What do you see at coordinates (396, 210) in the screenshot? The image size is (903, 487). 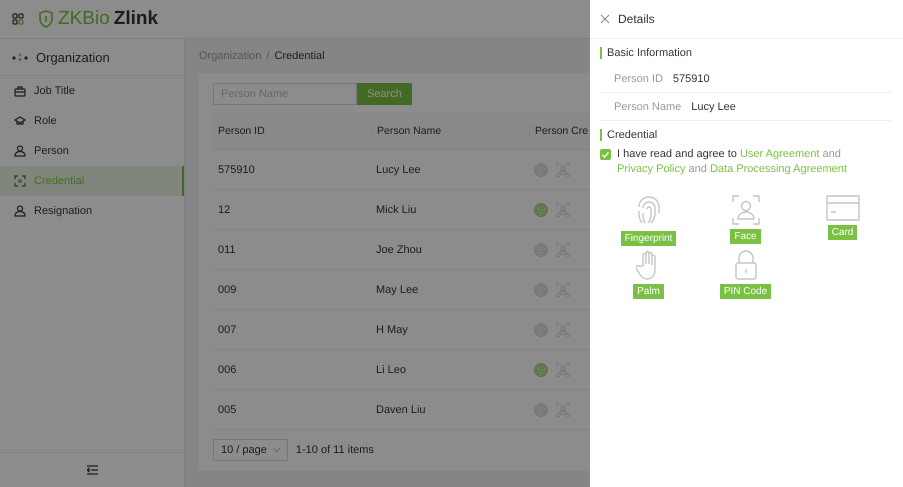 I see `table-cell-text: Mick Liu` at bounding box center [396, 210].